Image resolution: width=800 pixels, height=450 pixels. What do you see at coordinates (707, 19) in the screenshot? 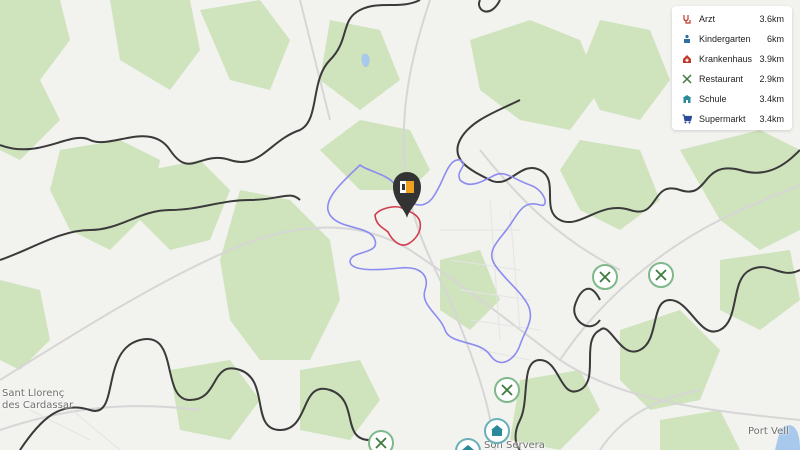
I see `legend-label: Arzt` at bounding box center [707, 19].